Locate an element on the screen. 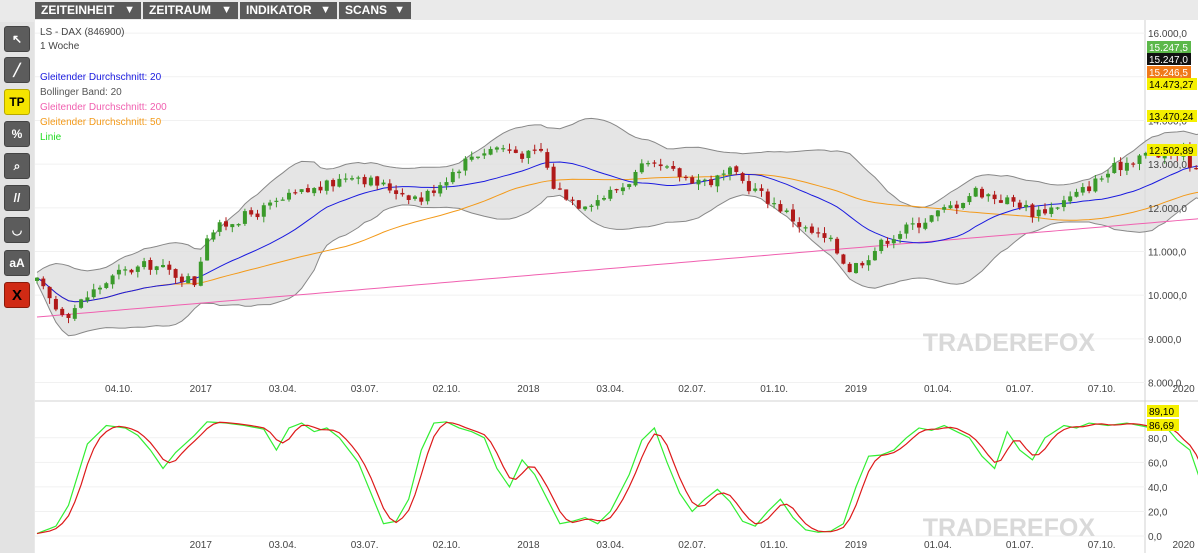 The height and width of the screenshot is (553, 1198). stochastic-x-tick: 01.10. is located at coordinates (774, 545).